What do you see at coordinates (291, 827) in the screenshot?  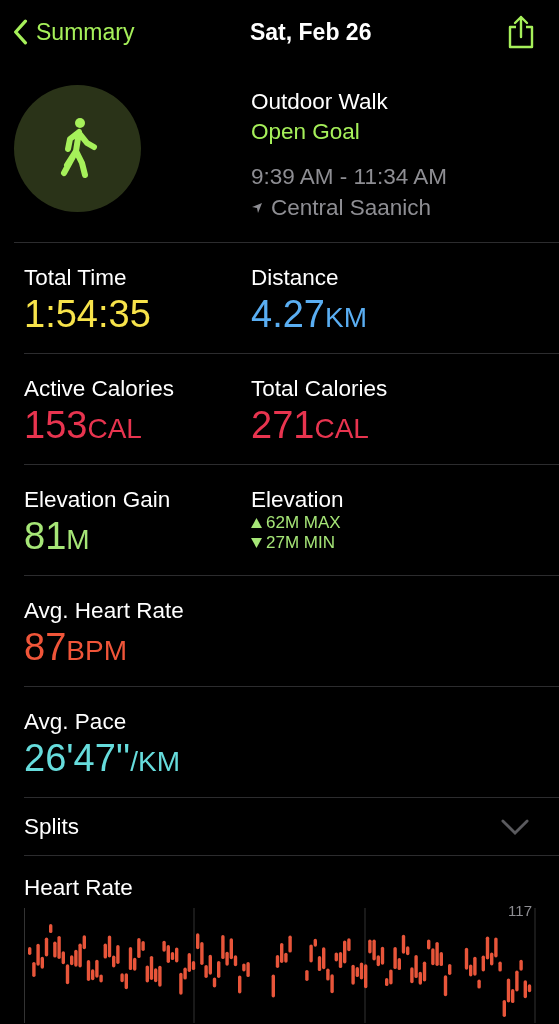 I see `splits-row: Splits` at bounding box center [291, 827].